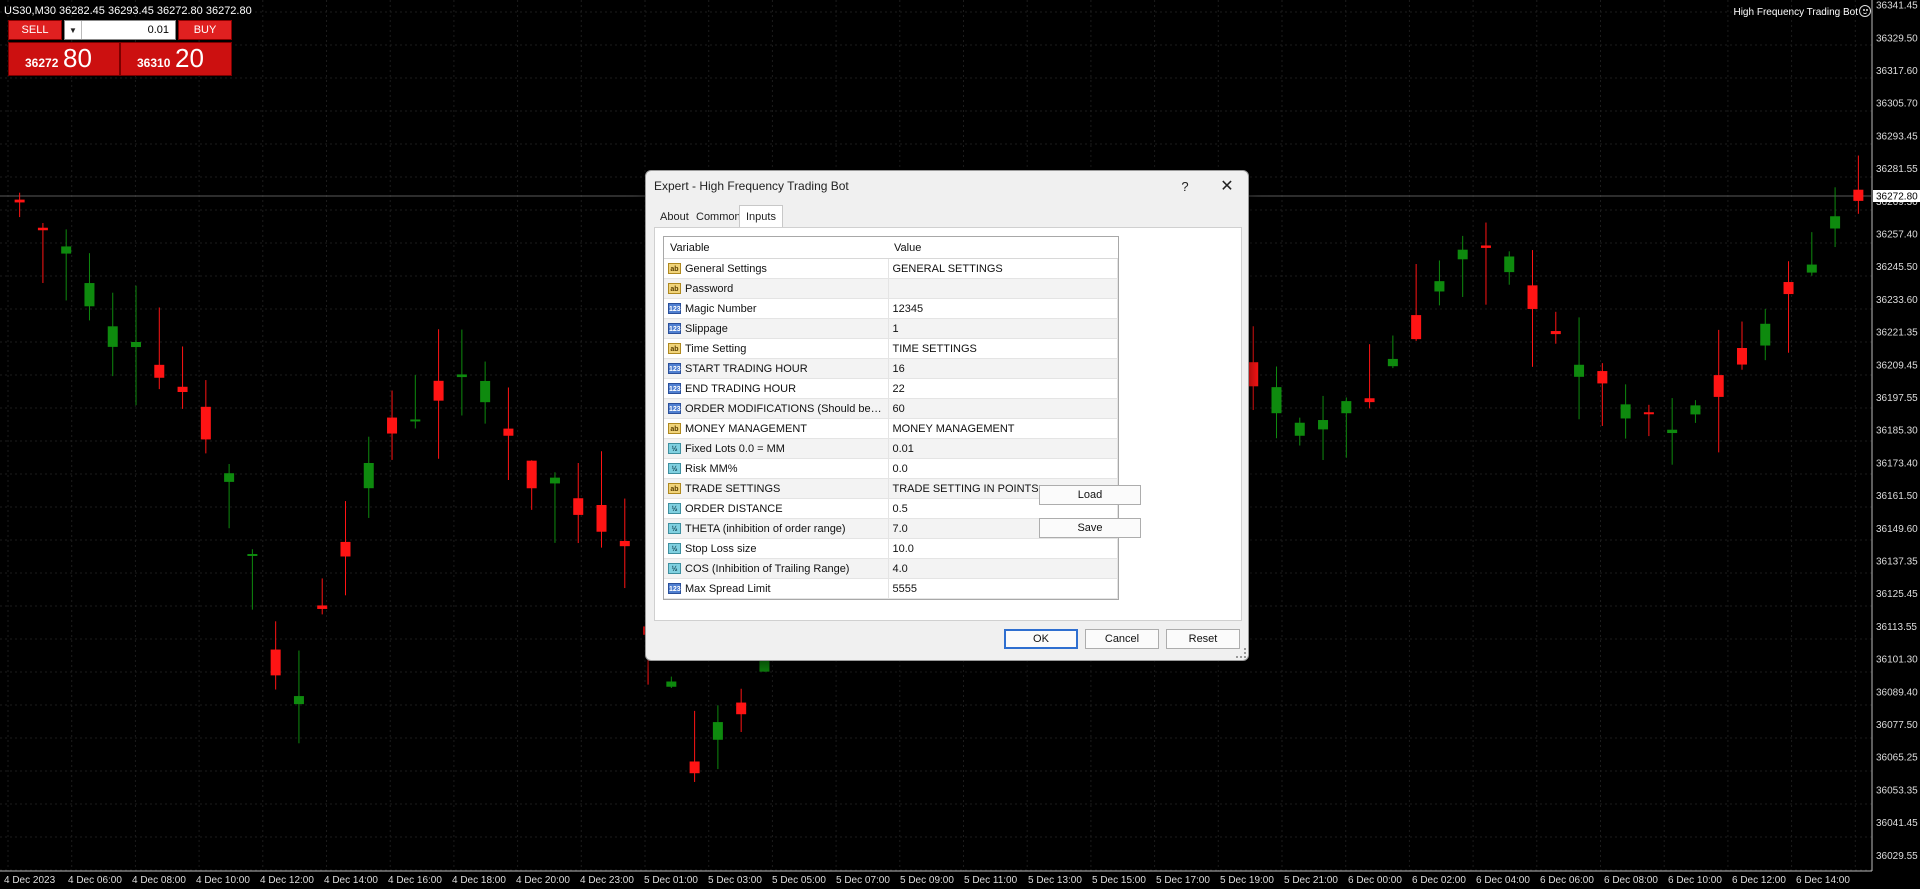 This screenshot has width=1920, height=889. What do you see at coordinates (776, 248) in the screenshot?
I see `column-header-variable: Variable` at bounding box center [776, 248].